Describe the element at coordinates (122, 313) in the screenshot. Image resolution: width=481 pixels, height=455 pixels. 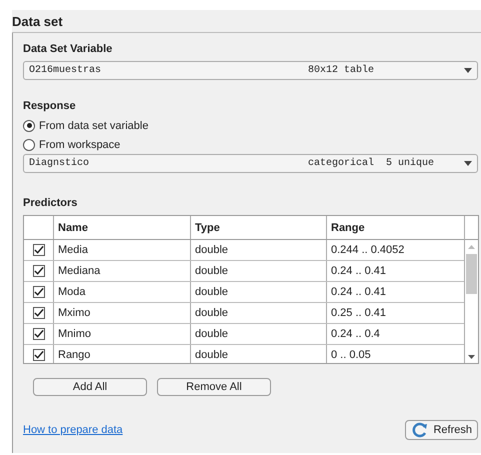
I see `table-cell: Mximo` at that location.